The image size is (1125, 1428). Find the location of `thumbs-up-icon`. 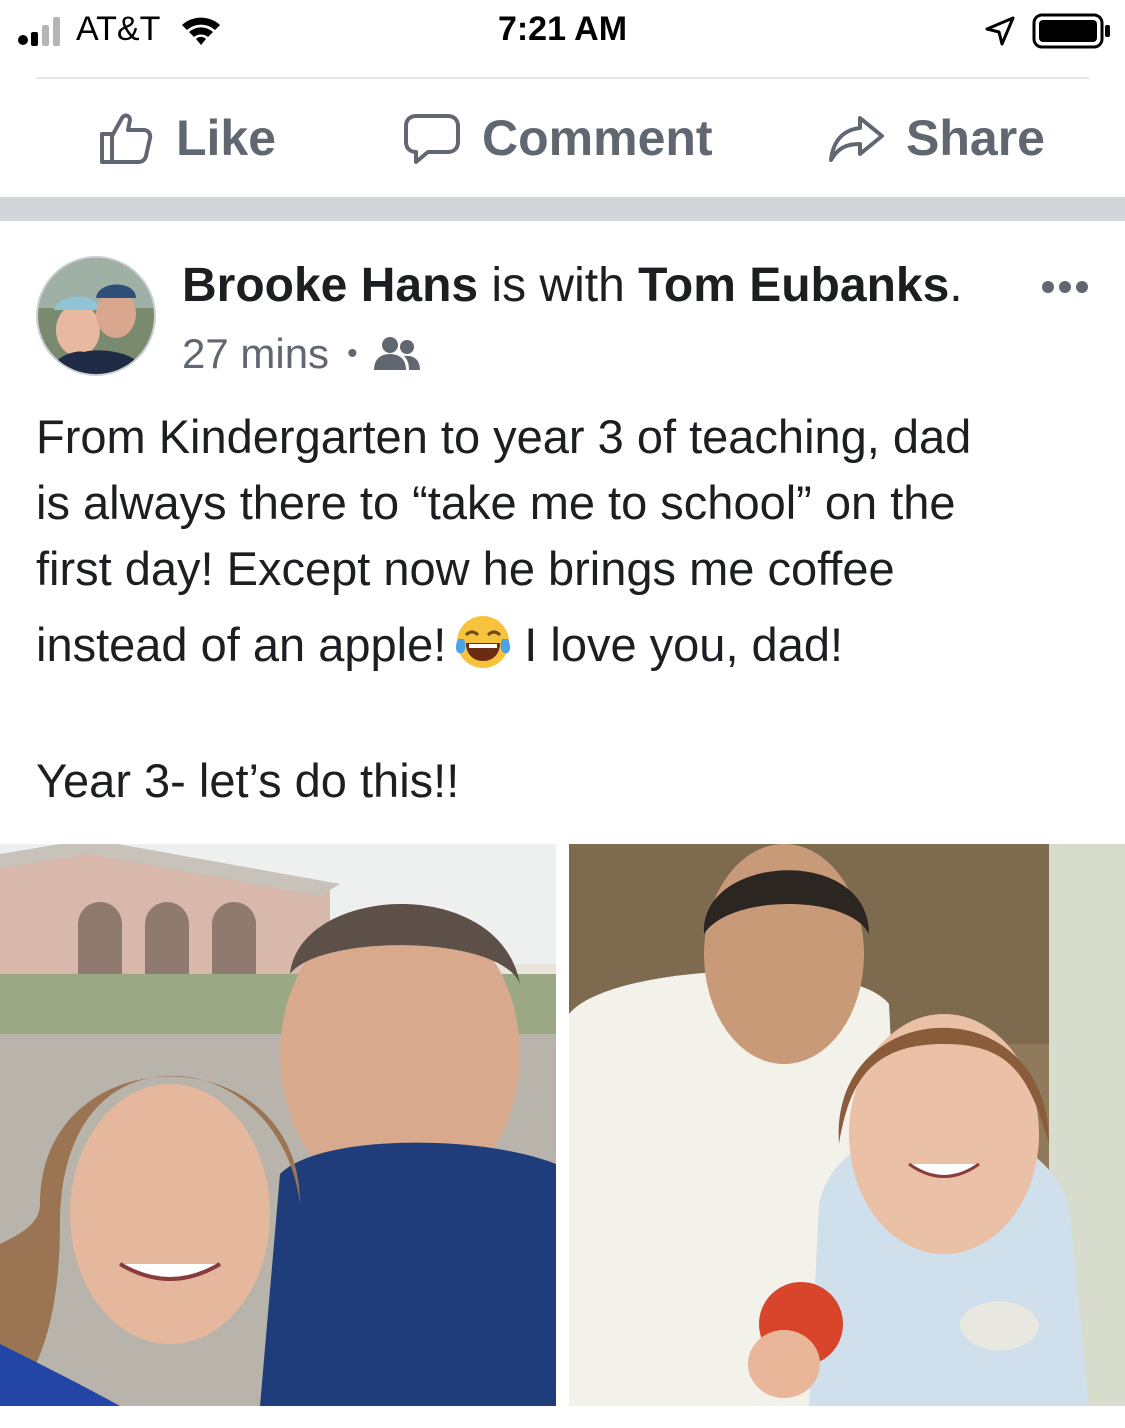

thumbs-up-icon is located at coordinates (126, 138).